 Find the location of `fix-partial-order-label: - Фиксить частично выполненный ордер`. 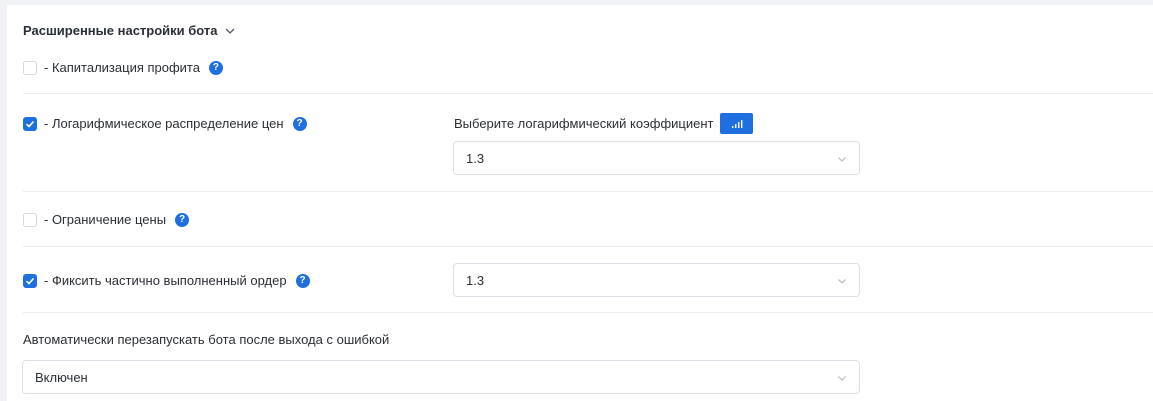

fix-partial-order-label: - Фиксить частично выполненный ордер is located at coordinates (165, 280).